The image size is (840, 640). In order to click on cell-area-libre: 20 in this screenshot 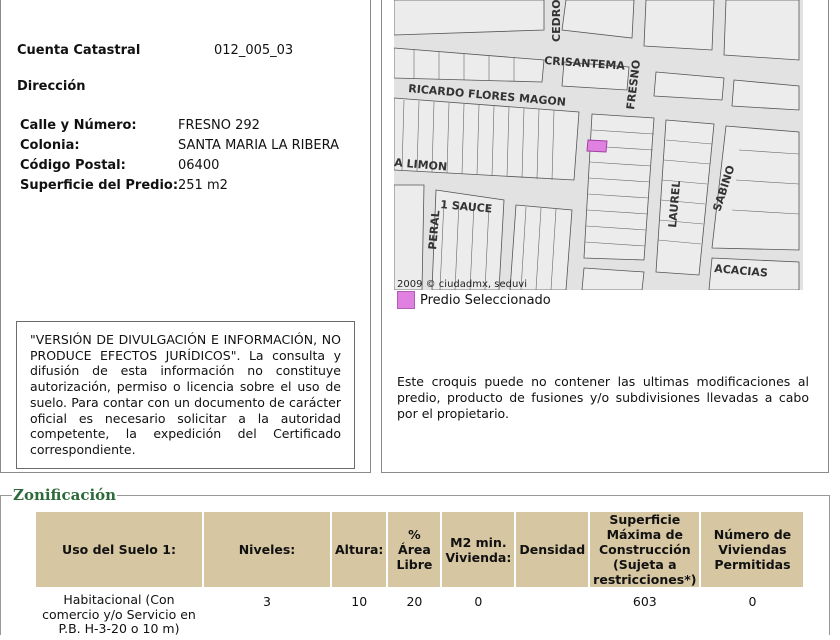, I will do `click(414, 613)`.